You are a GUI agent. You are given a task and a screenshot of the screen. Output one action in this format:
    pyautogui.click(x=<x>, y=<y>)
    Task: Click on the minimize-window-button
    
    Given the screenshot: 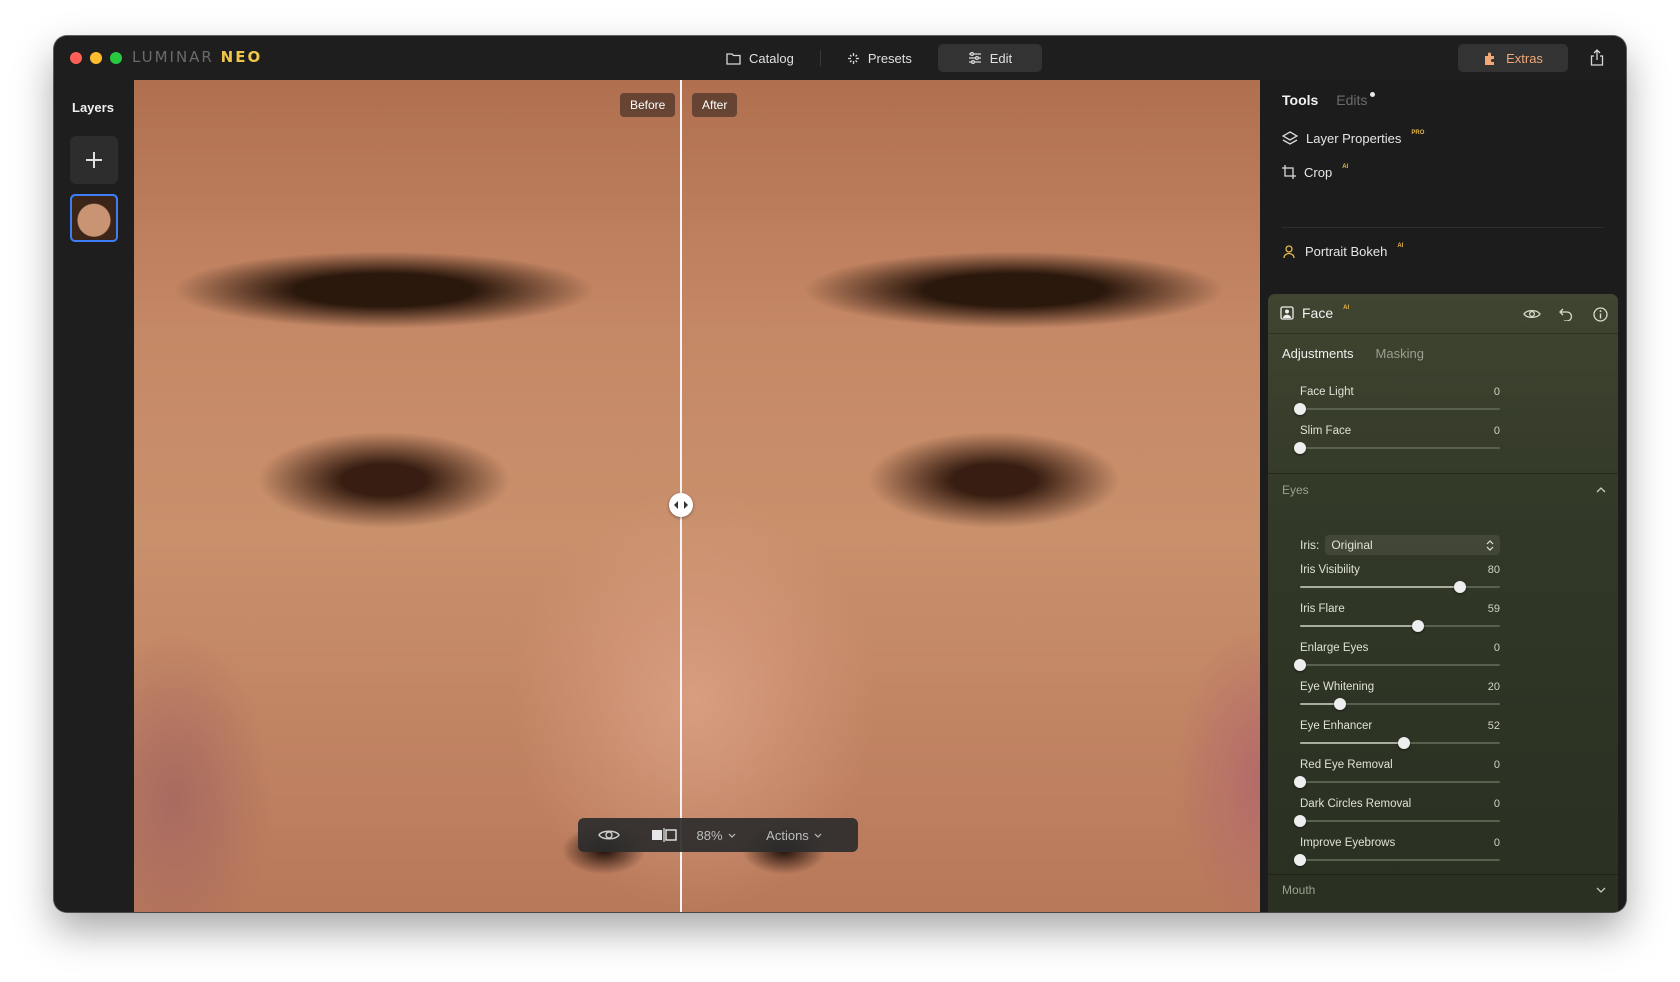 What is the action you would take?
    pyautogui.click(x=96, y=58)
    